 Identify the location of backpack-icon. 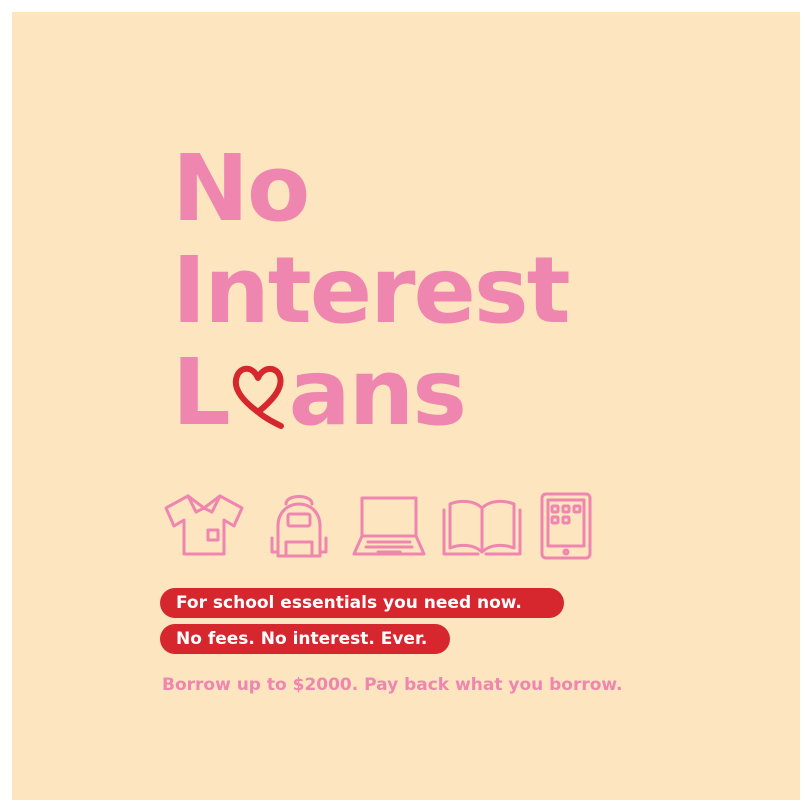
(299, 526).